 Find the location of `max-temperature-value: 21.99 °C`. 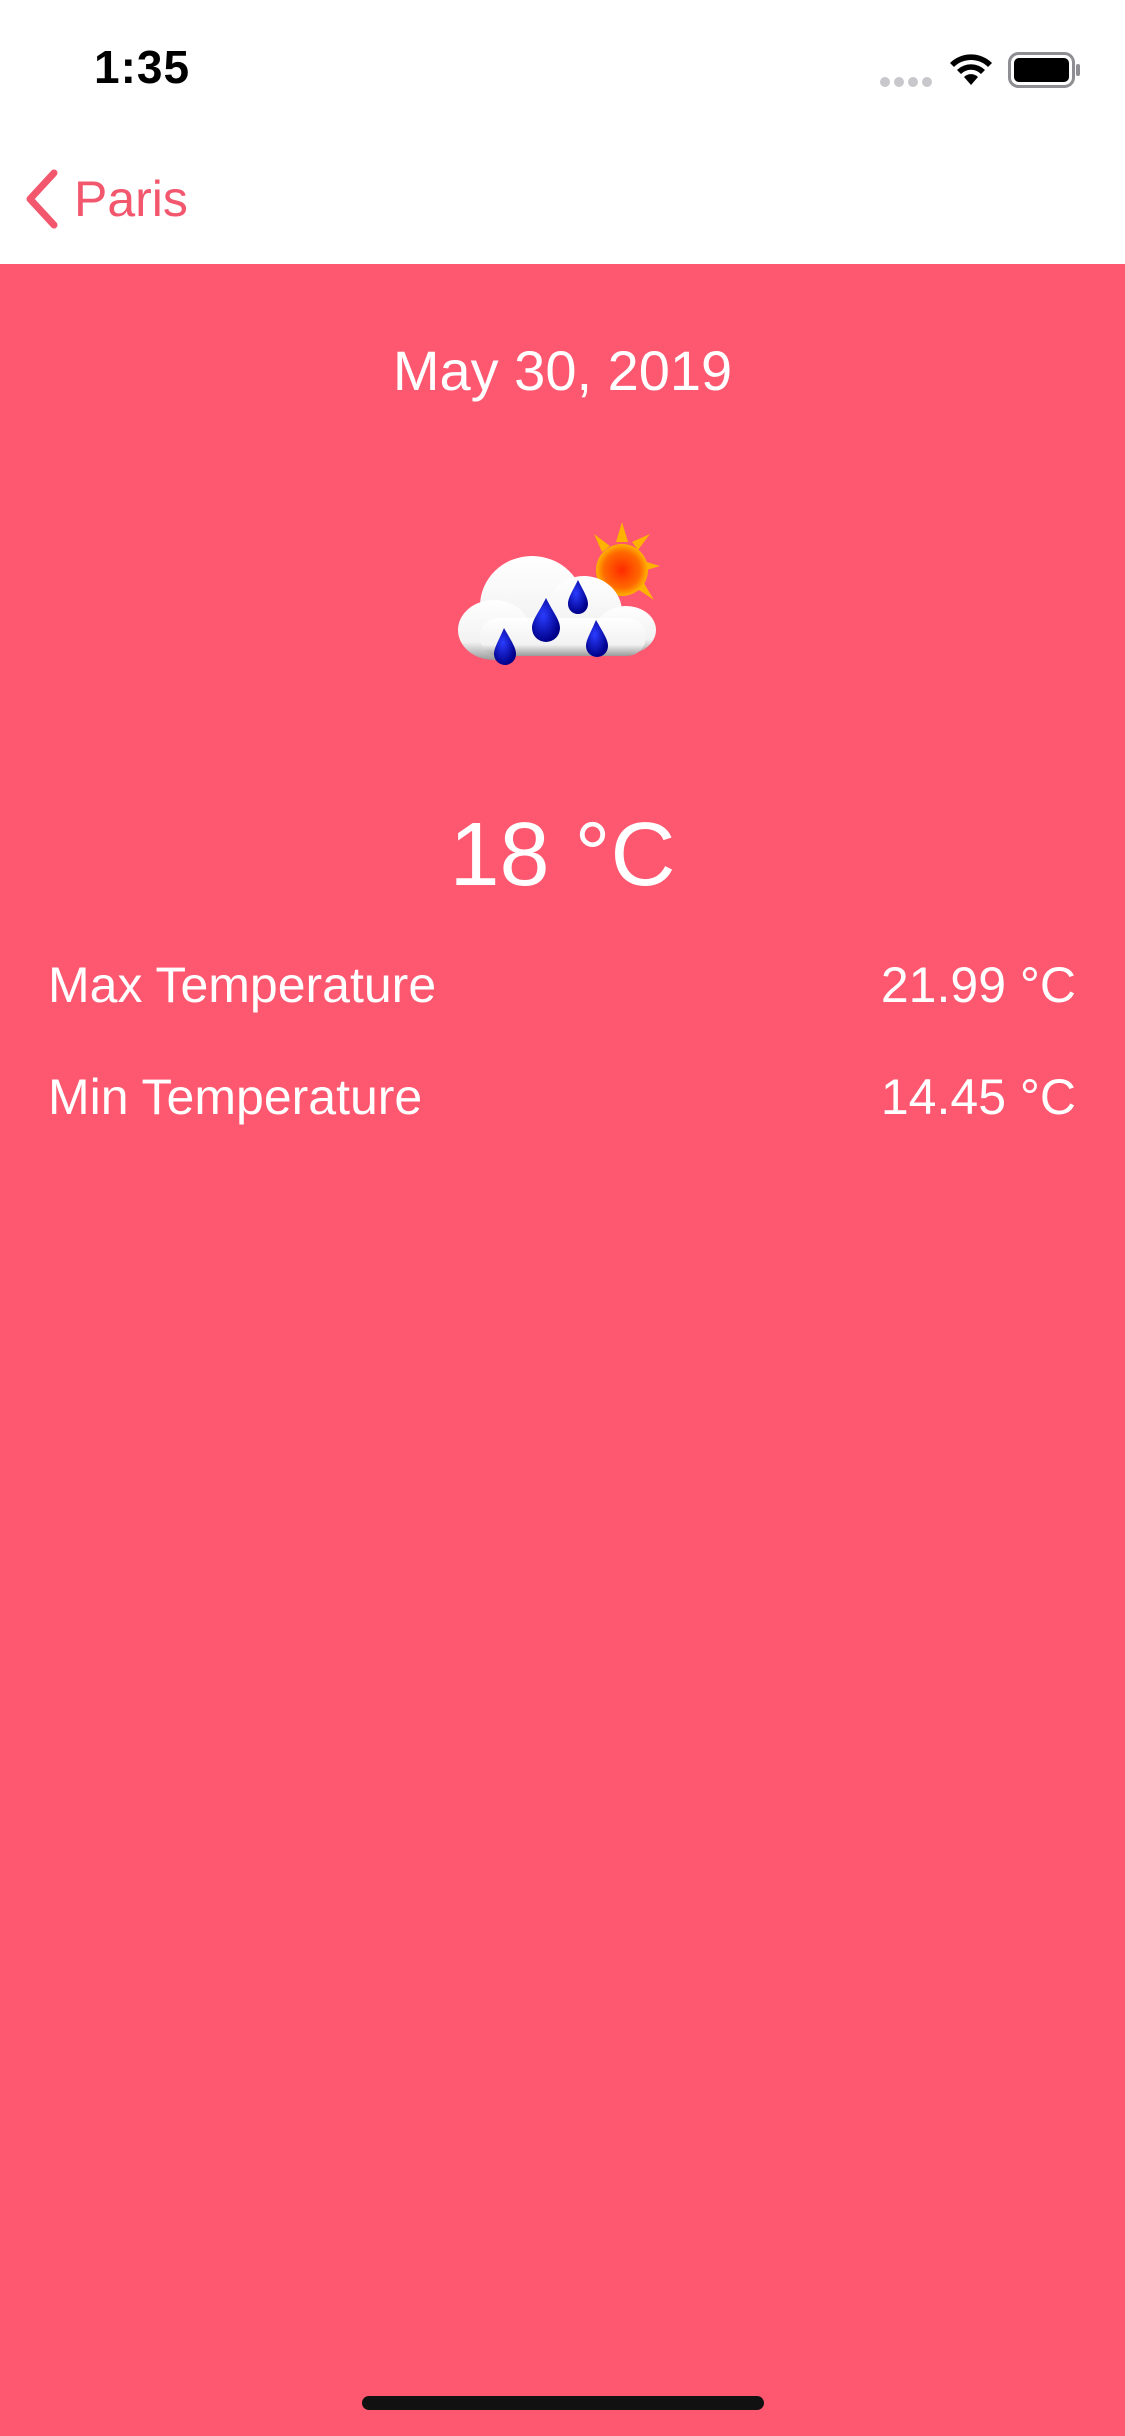

max-temperature-value: 21.99 °C is located at coordinates (978, 985).